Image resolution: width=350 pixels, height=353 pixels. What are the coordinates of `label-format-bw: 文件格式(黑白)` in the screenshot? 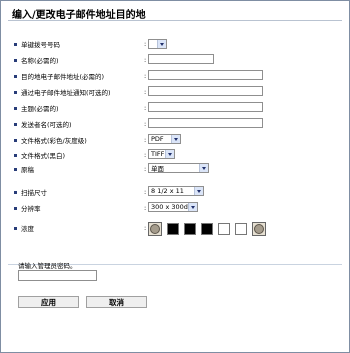 It's located at (43, 156).